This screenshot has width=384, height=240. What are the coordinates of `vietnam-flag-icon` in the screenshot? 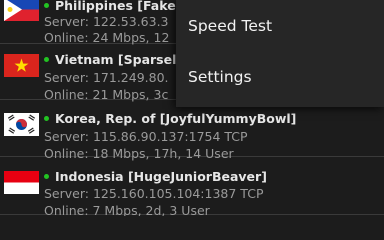 It's located at (21, 65).